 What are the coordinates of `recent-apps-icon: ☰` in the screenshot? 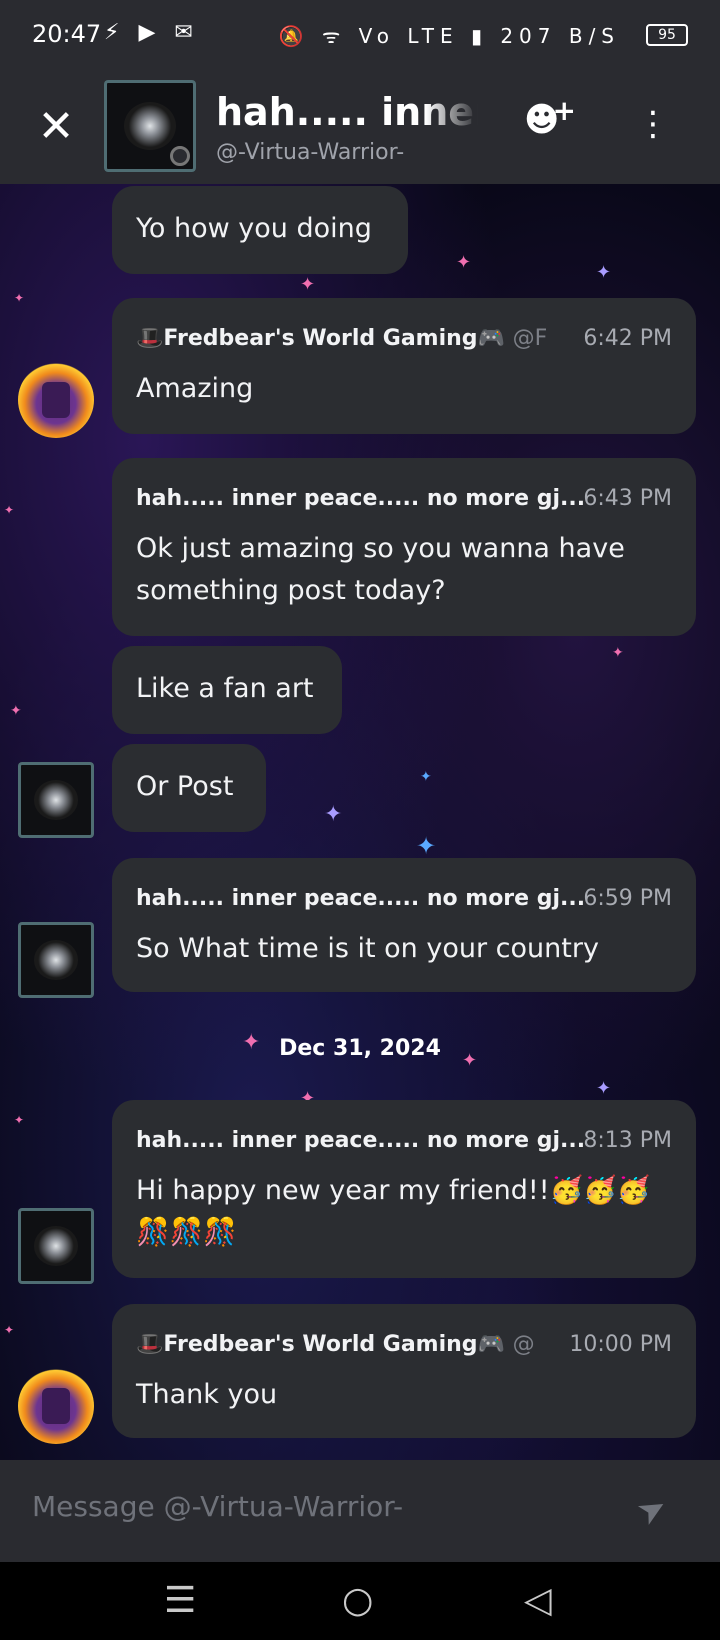 It's located at (180, 1600).